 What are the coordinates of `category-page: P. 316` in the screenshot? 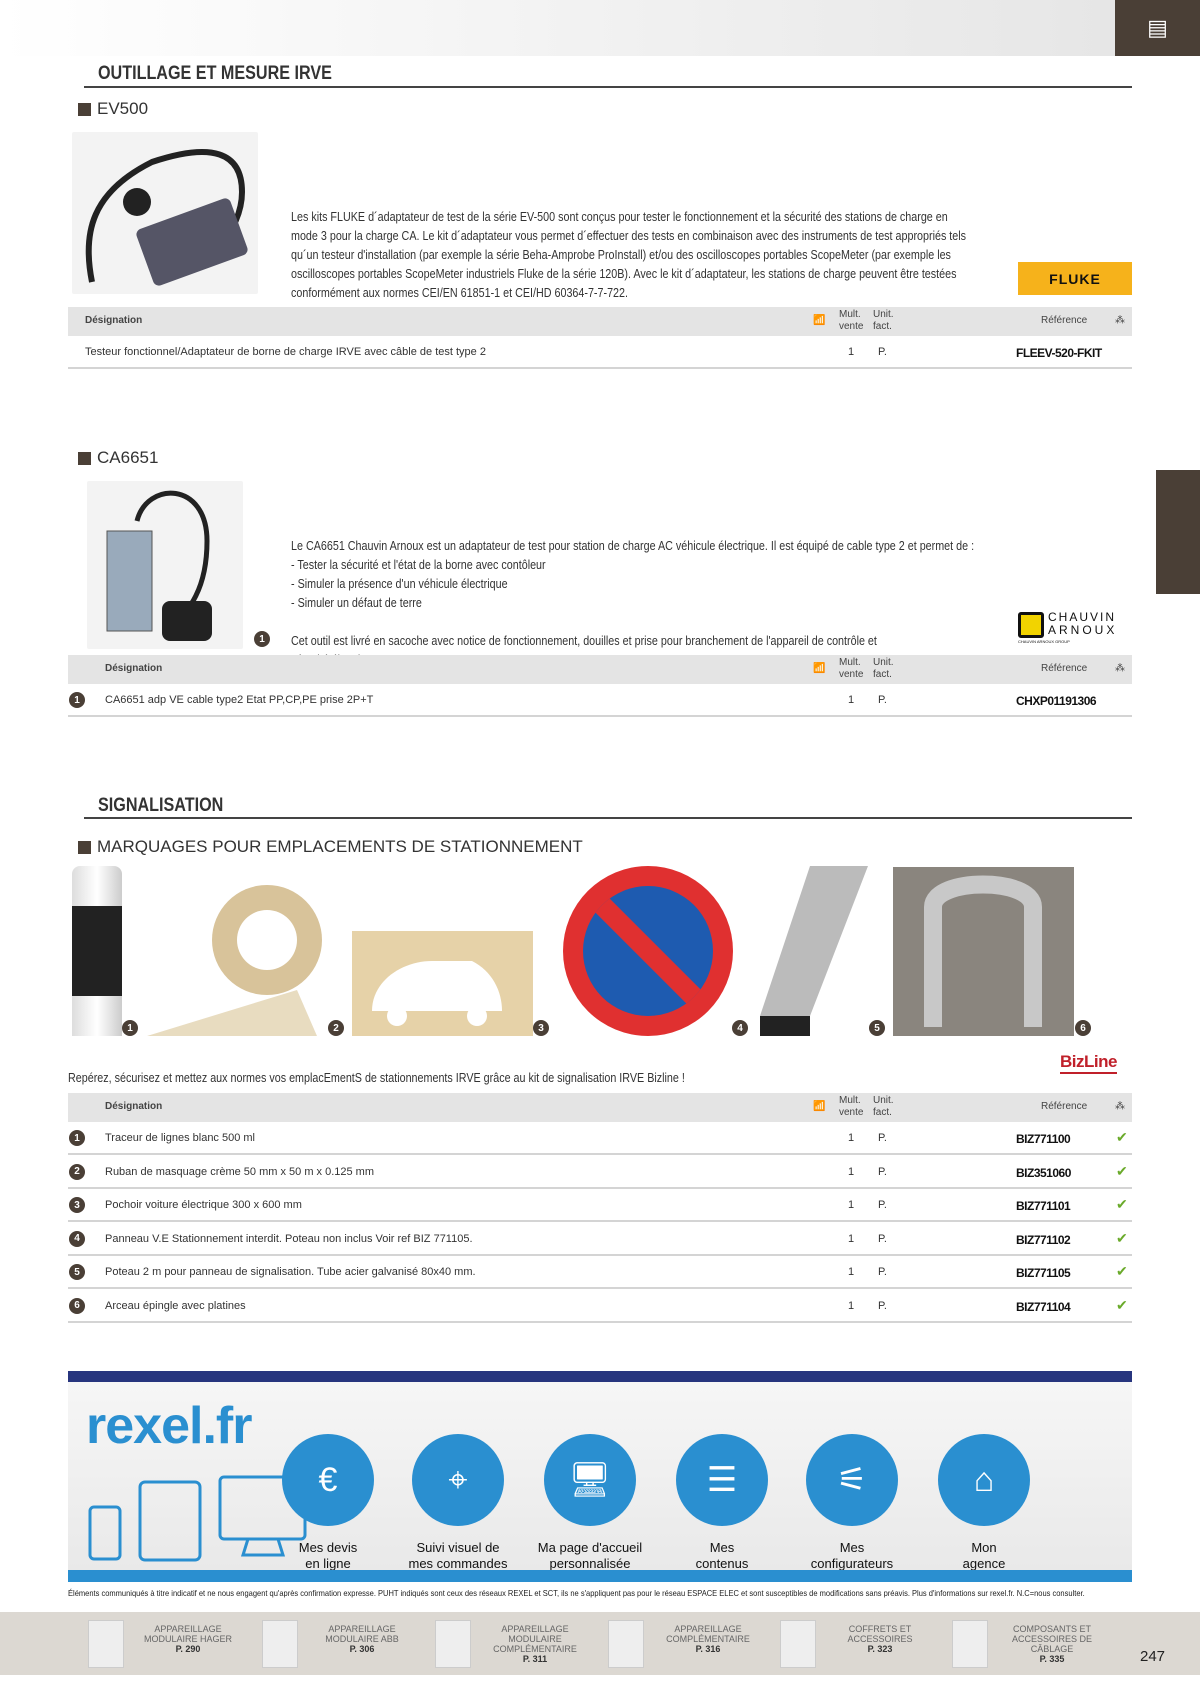 It's located at (708, 1649).